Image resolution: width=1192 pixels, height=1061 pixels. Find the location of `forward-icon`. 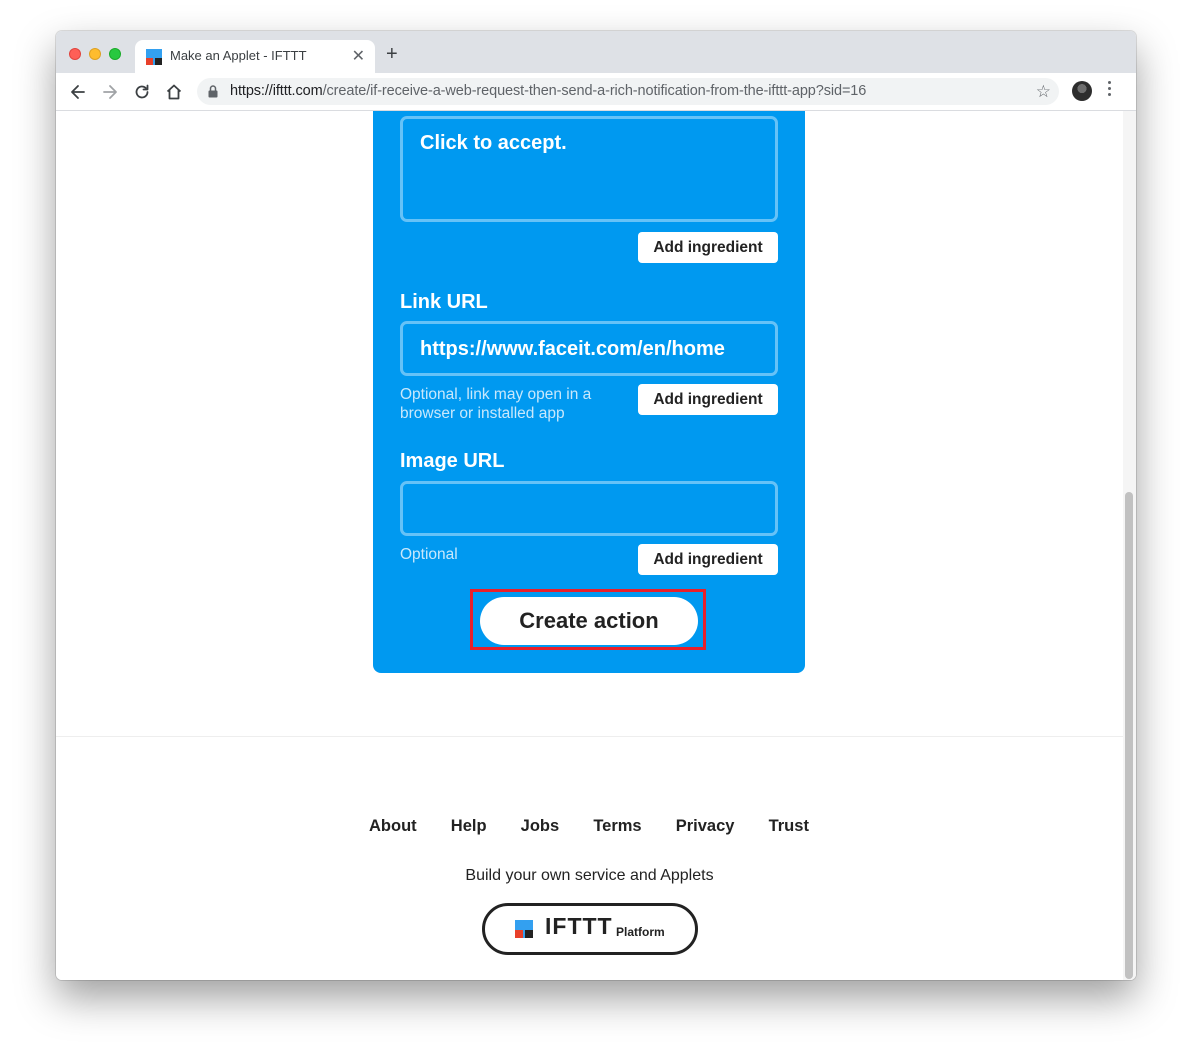

forward-icon is located at coordinates (110, 92).